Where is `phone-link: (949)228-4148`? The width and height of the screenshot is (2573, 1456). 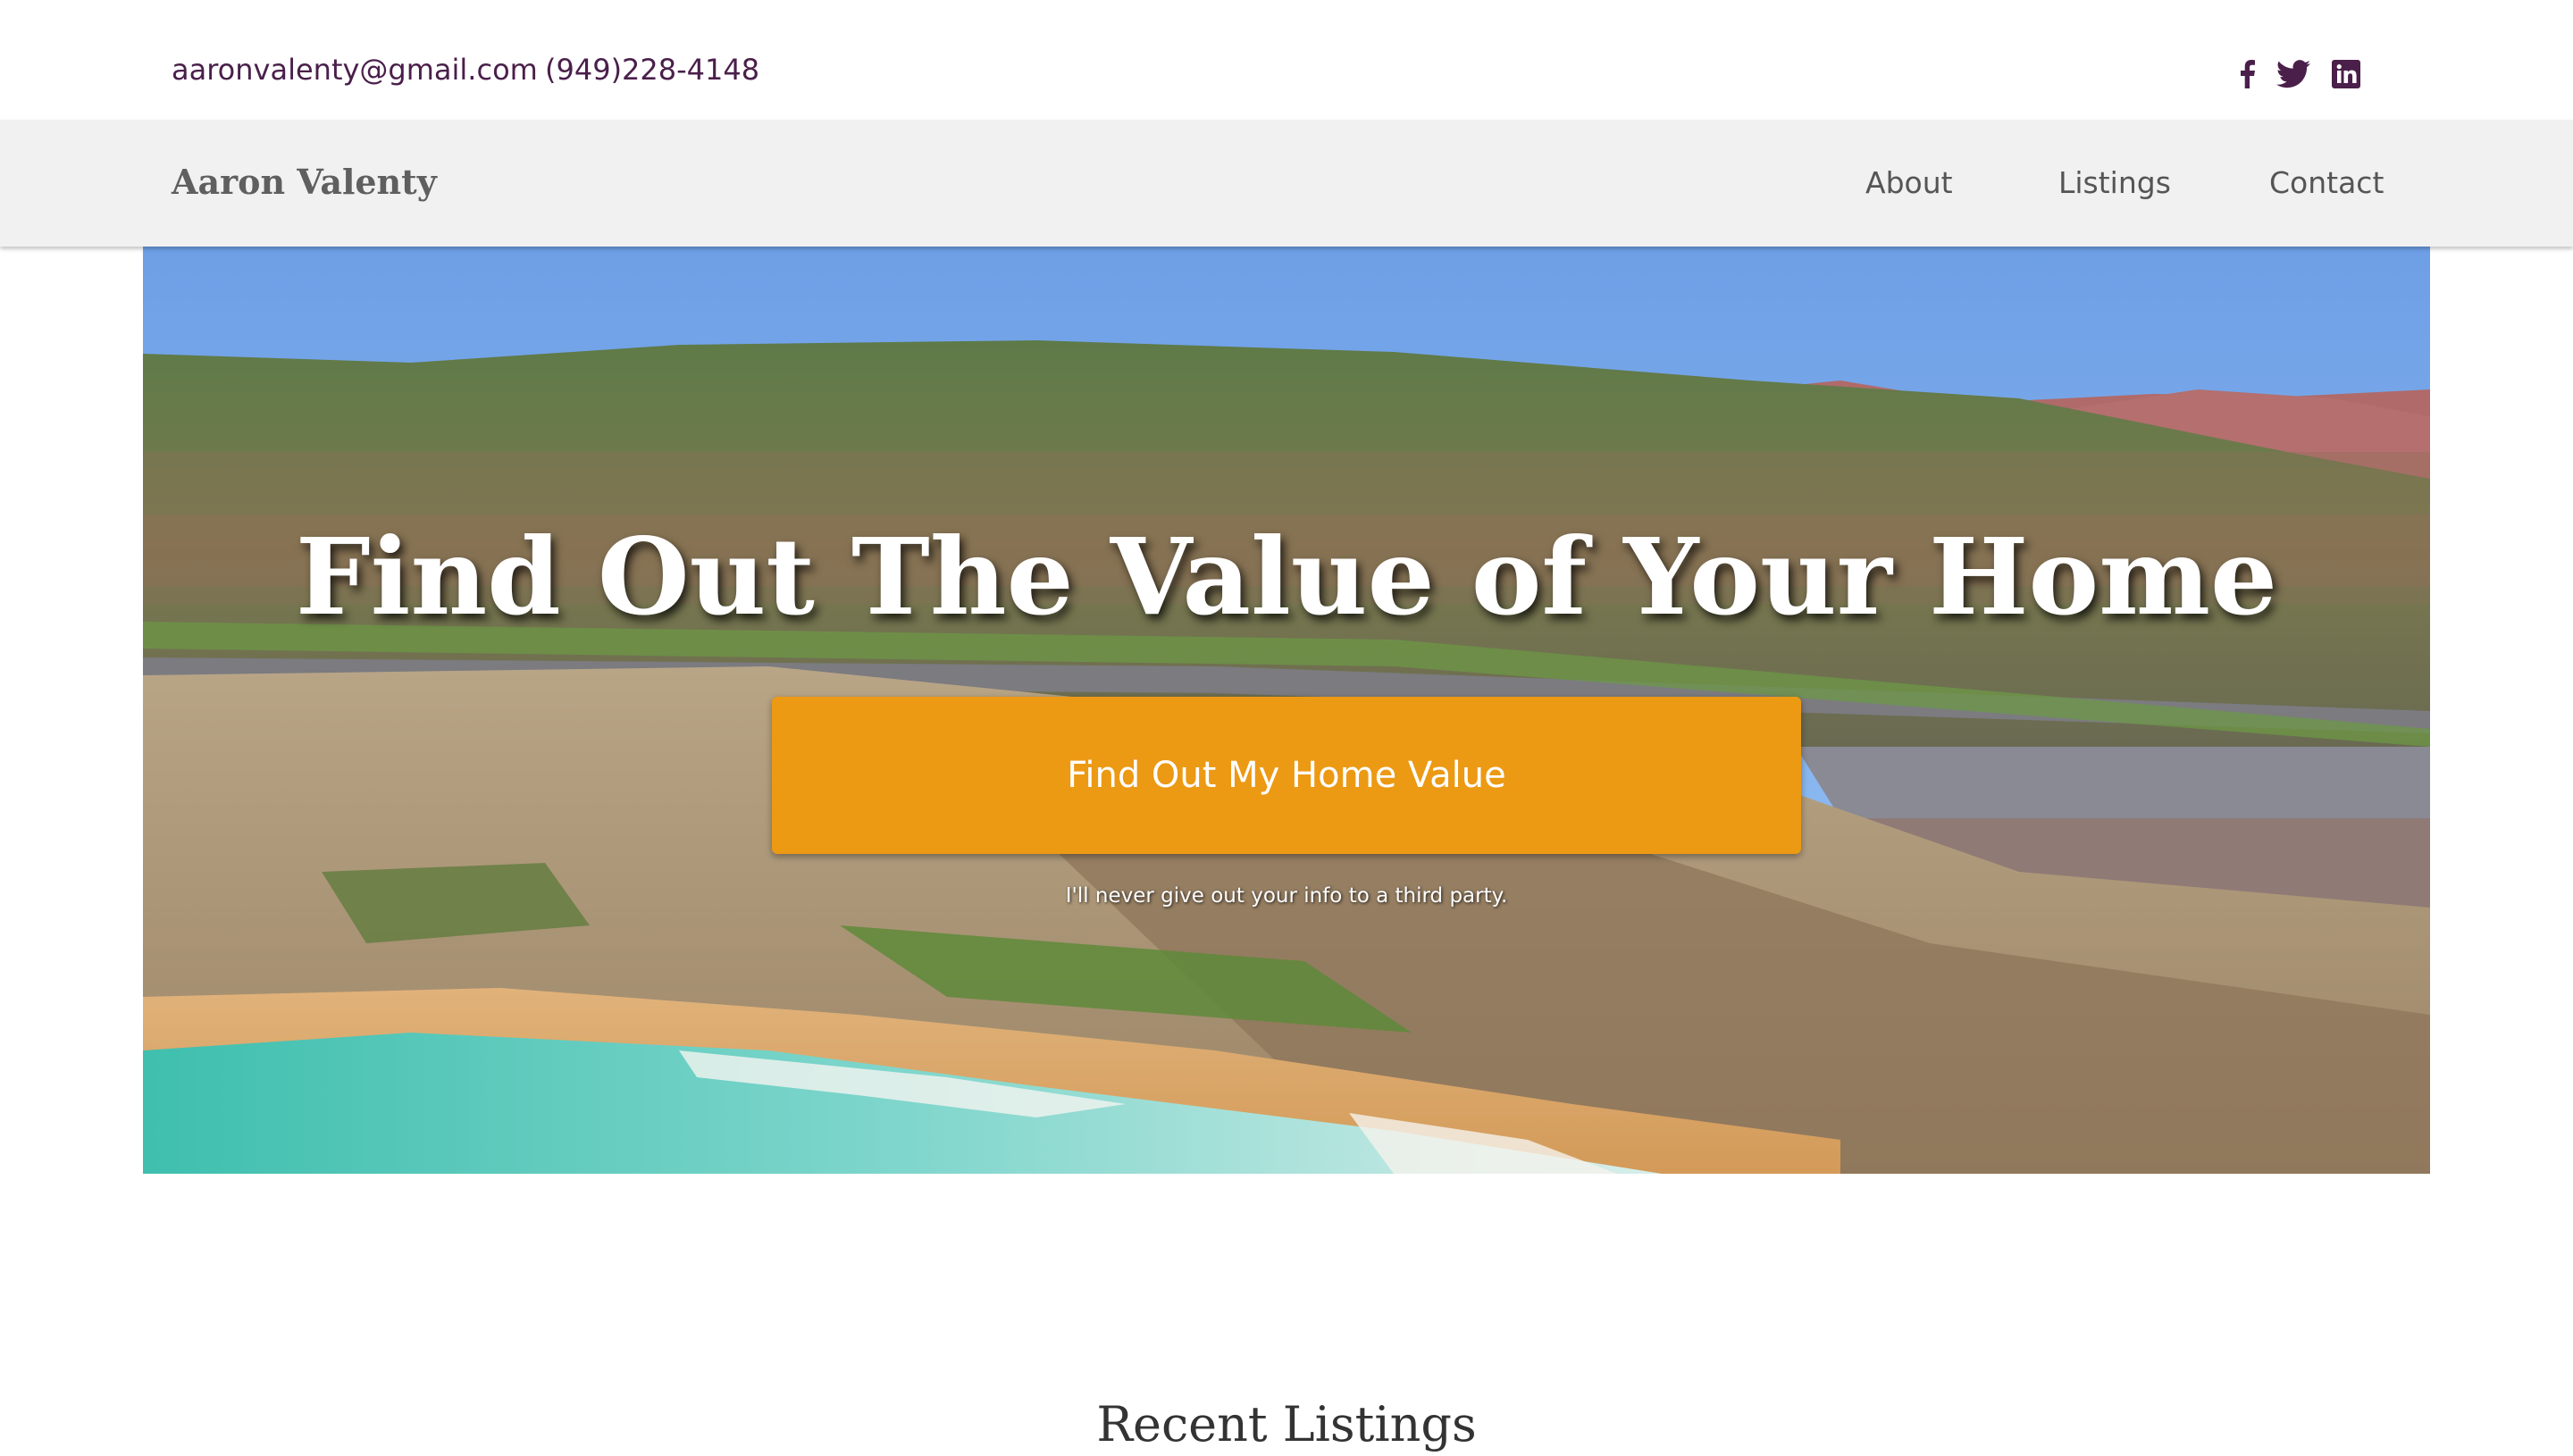
phone-link: (949)228-4148 is located at coordinates (652, 69).